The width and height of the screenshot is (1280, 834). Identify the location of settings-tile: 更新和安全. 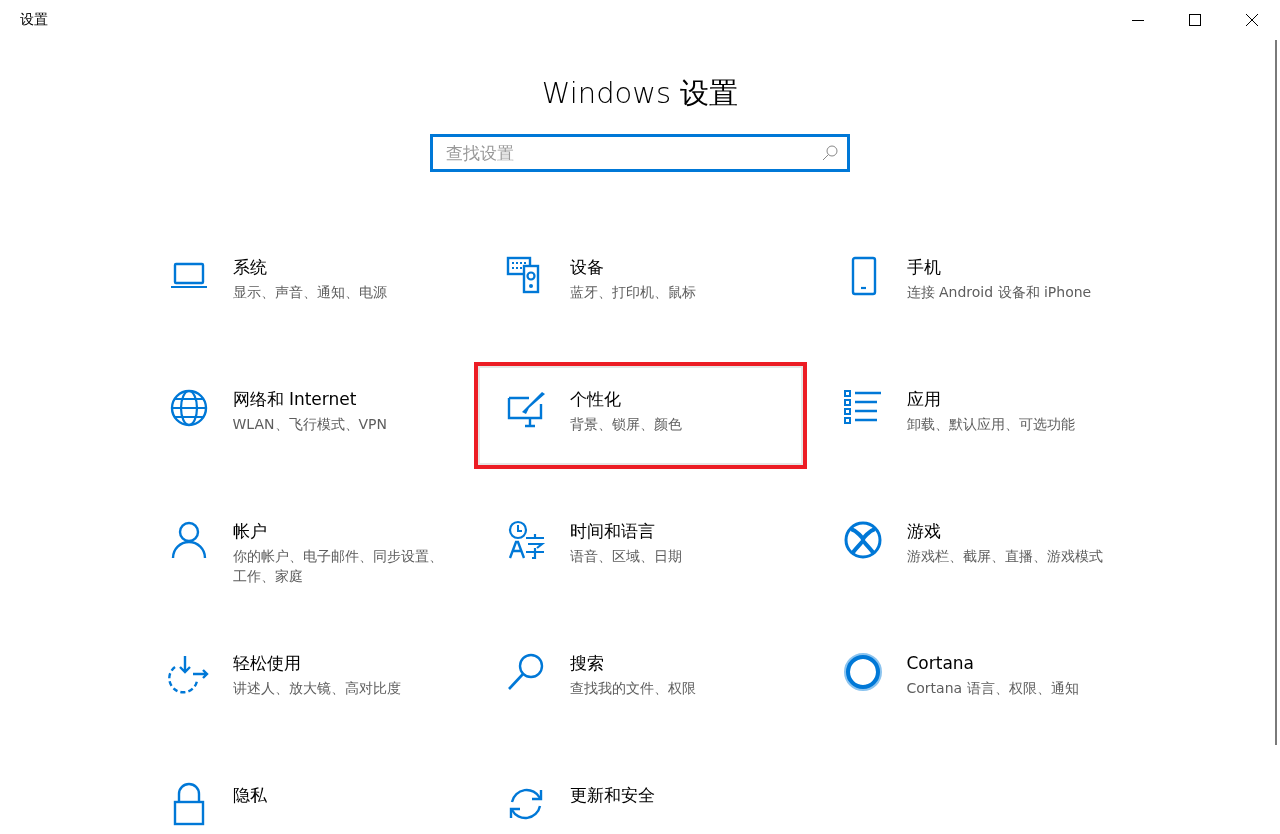
(640, 796).